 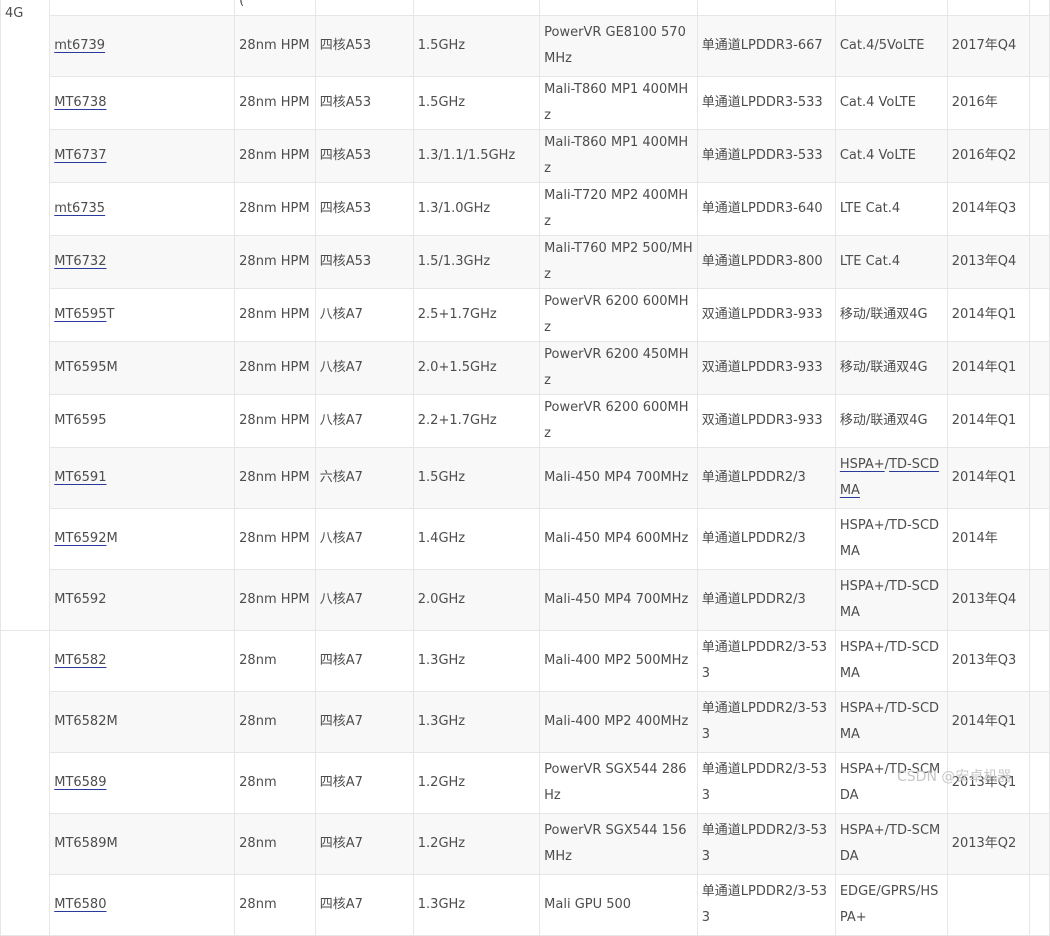 What do you see at coordinates (79, 45) in the screenshot?
I see `model-link: mt6739` at bounding box center [79, 45].